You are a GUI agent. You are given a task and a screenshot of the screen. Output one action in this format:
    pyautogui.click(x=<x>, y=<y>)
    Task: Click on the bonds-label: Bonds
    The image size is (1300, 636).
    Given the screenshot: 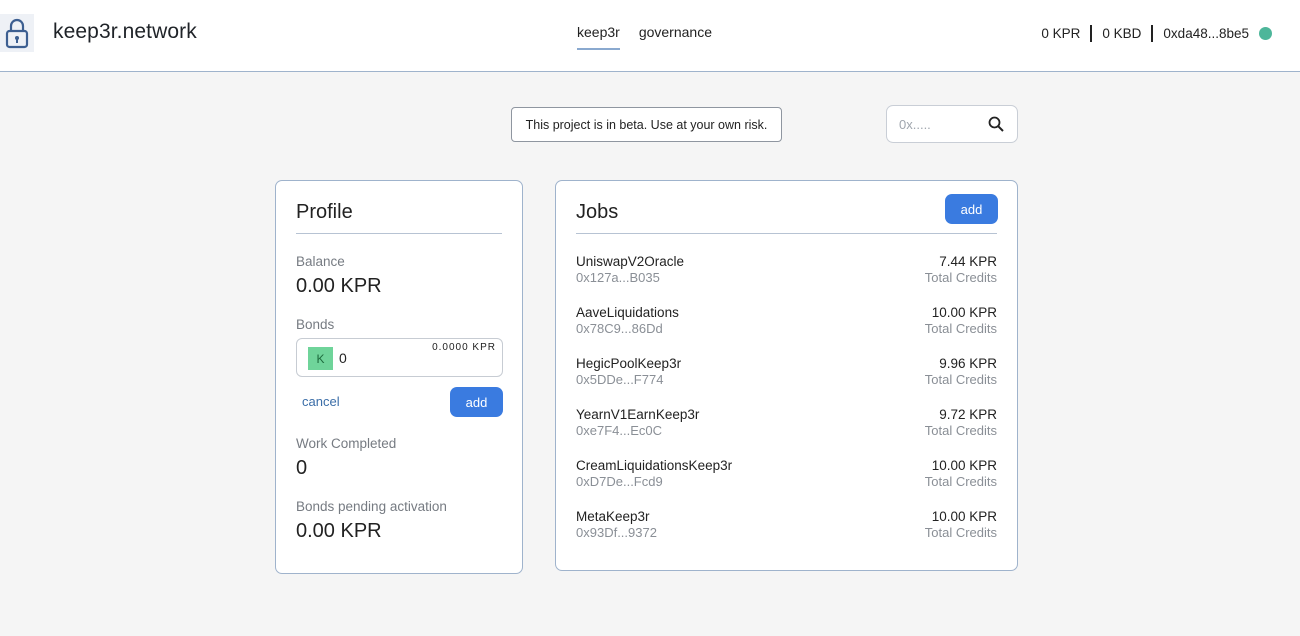 What is the action you would take?
    pyautogui.click(x=315, y=324)
    